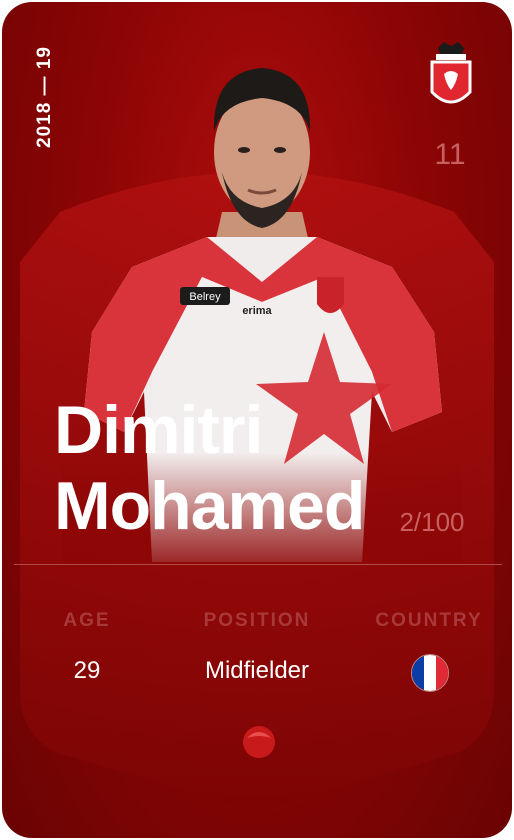  What do you see at coordinates (432, 522) in the screenshot?
I see `card-serial-number: 2/100` at bounding box center [432, 522].